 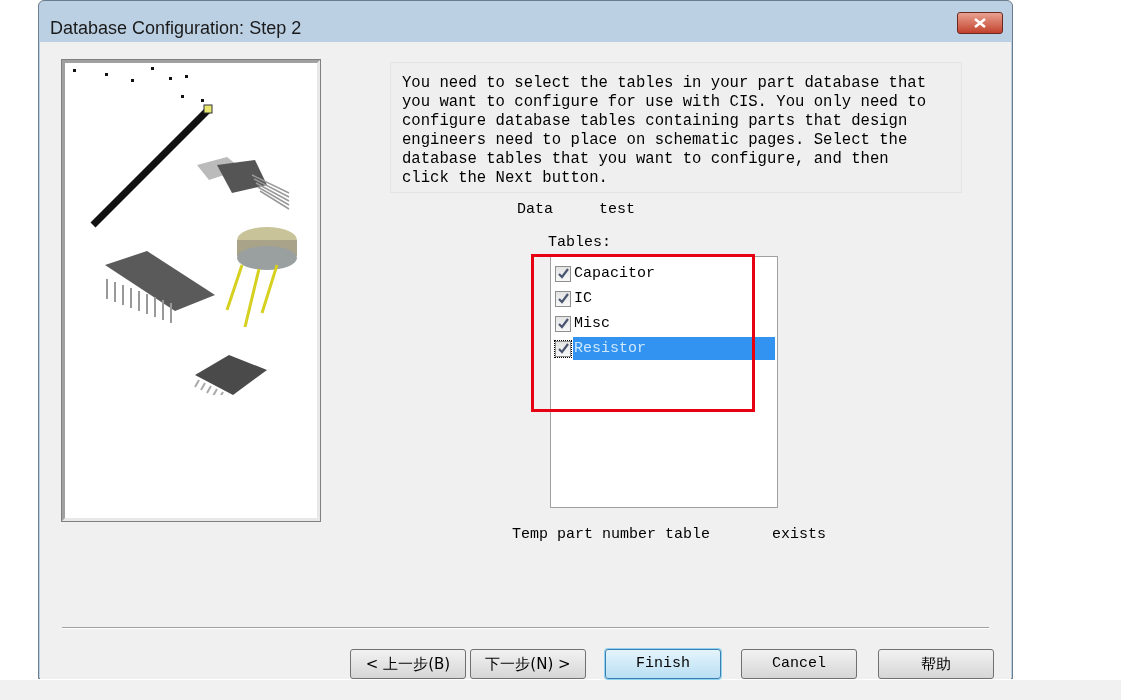 What do you see at coordinates (617, 210) in the screenshot?
I see `data-source-value: test` at bounding box center [617, 210].